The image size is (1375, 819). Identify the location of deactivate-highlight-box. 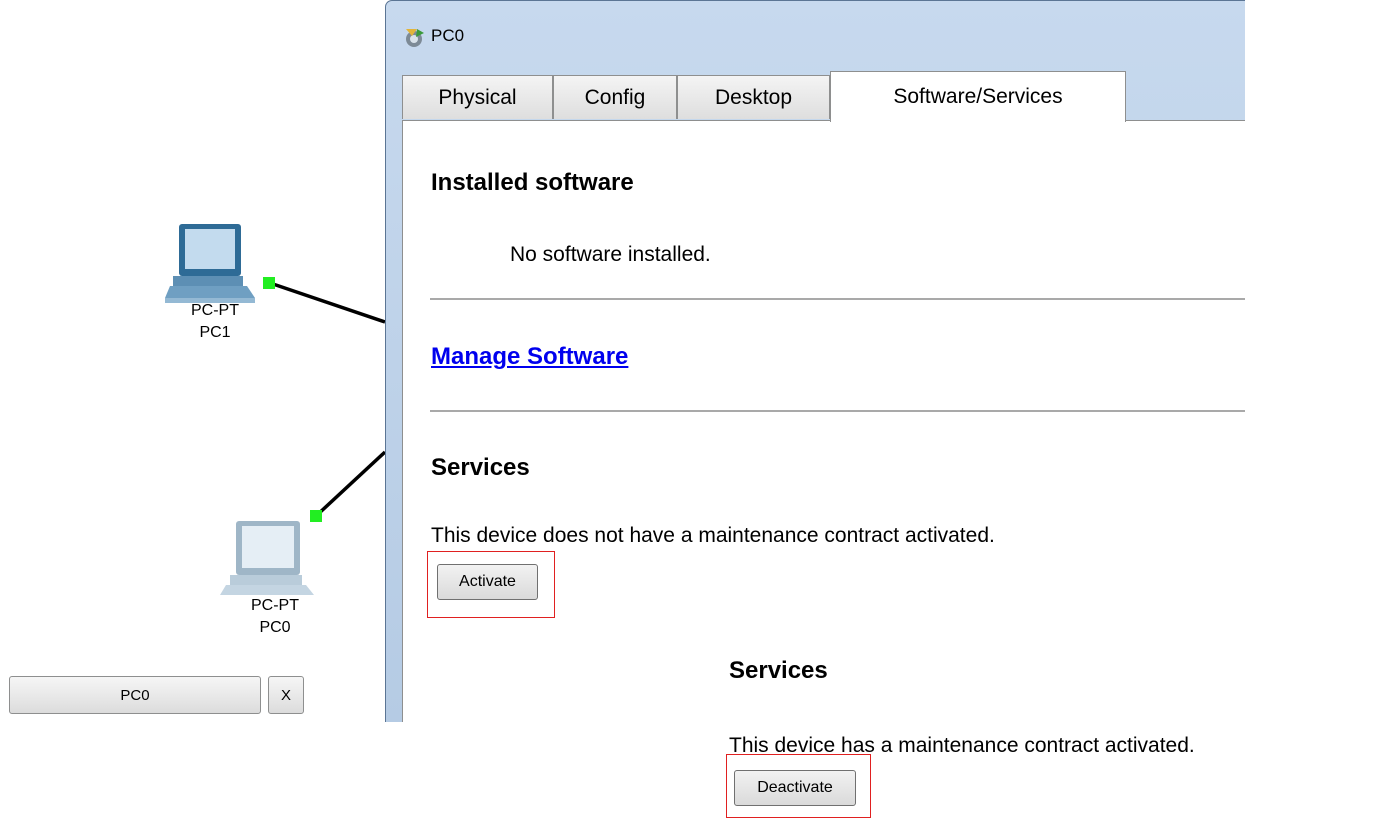
(798, 786).